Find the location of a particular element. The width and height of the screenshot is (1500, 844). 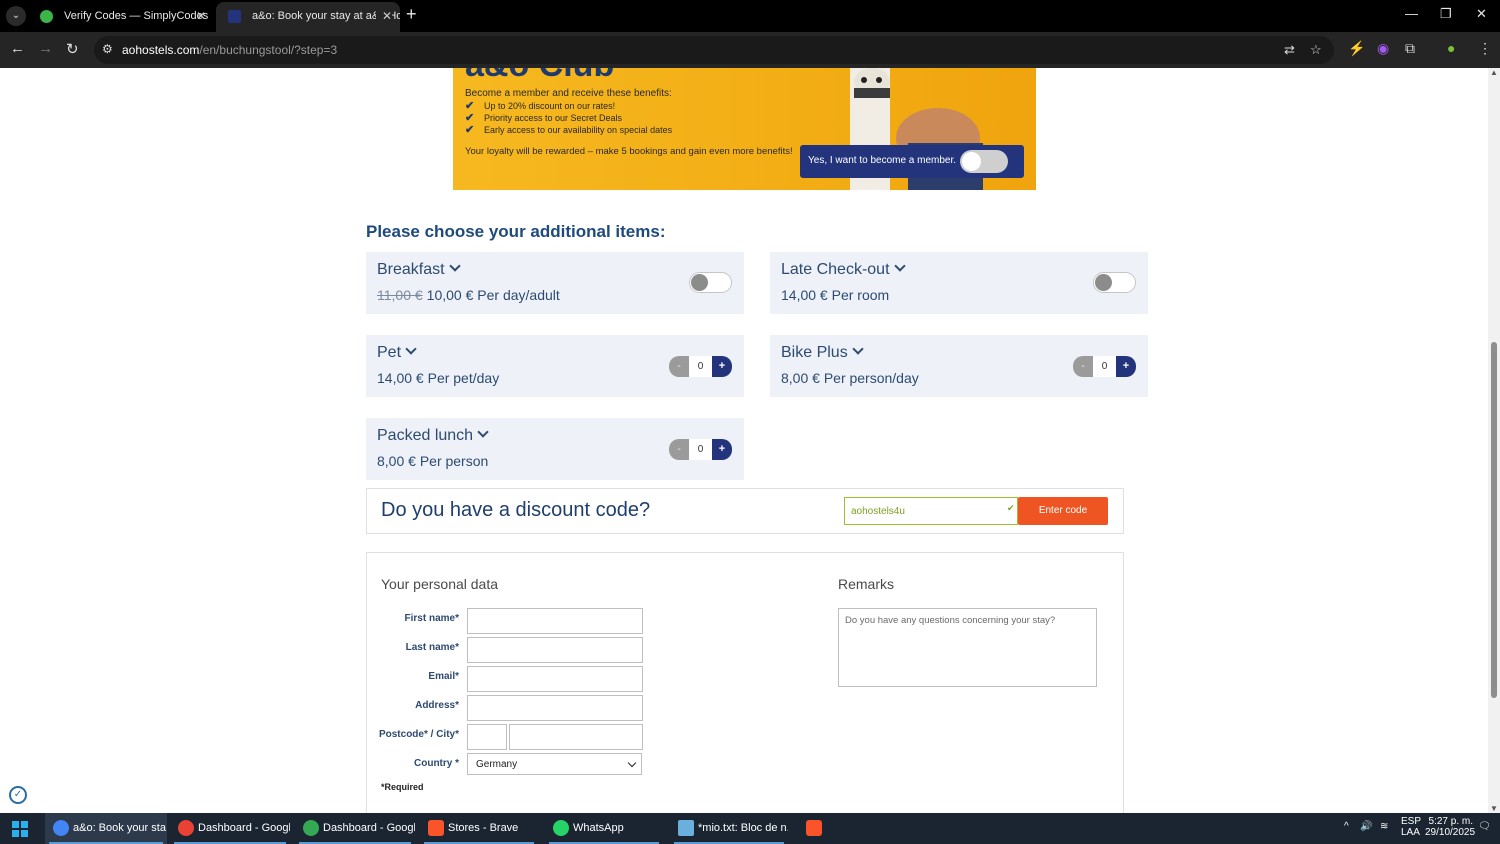

last-name-field is located at coordinates (555, 650).